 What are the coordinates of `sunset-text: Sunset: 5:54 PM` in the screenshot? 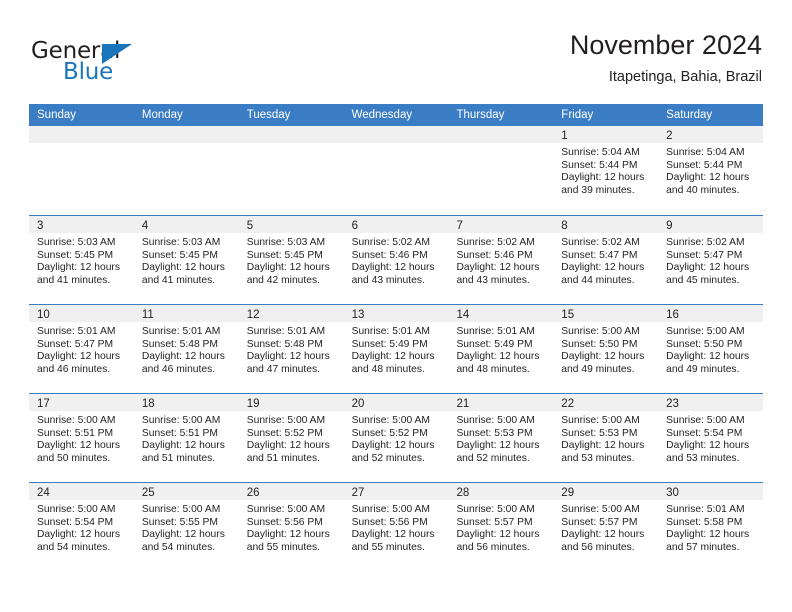 It's located at (704, 433).